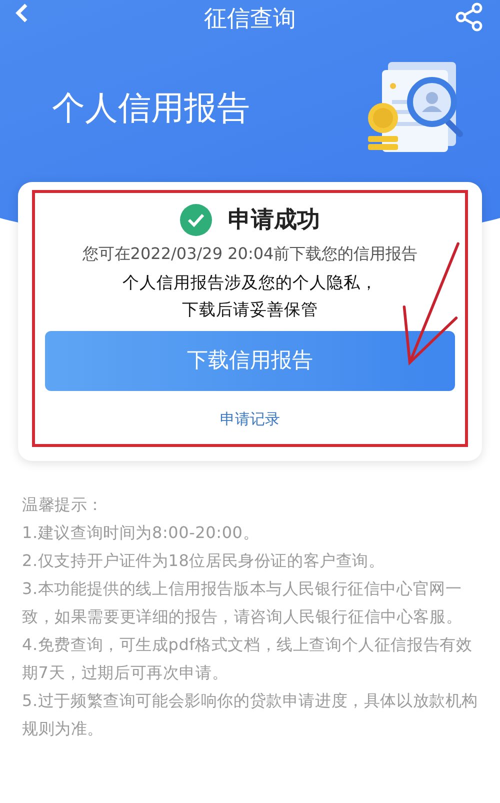  I want to click on tips-heading: 温馨提示：, so click(63, 505).